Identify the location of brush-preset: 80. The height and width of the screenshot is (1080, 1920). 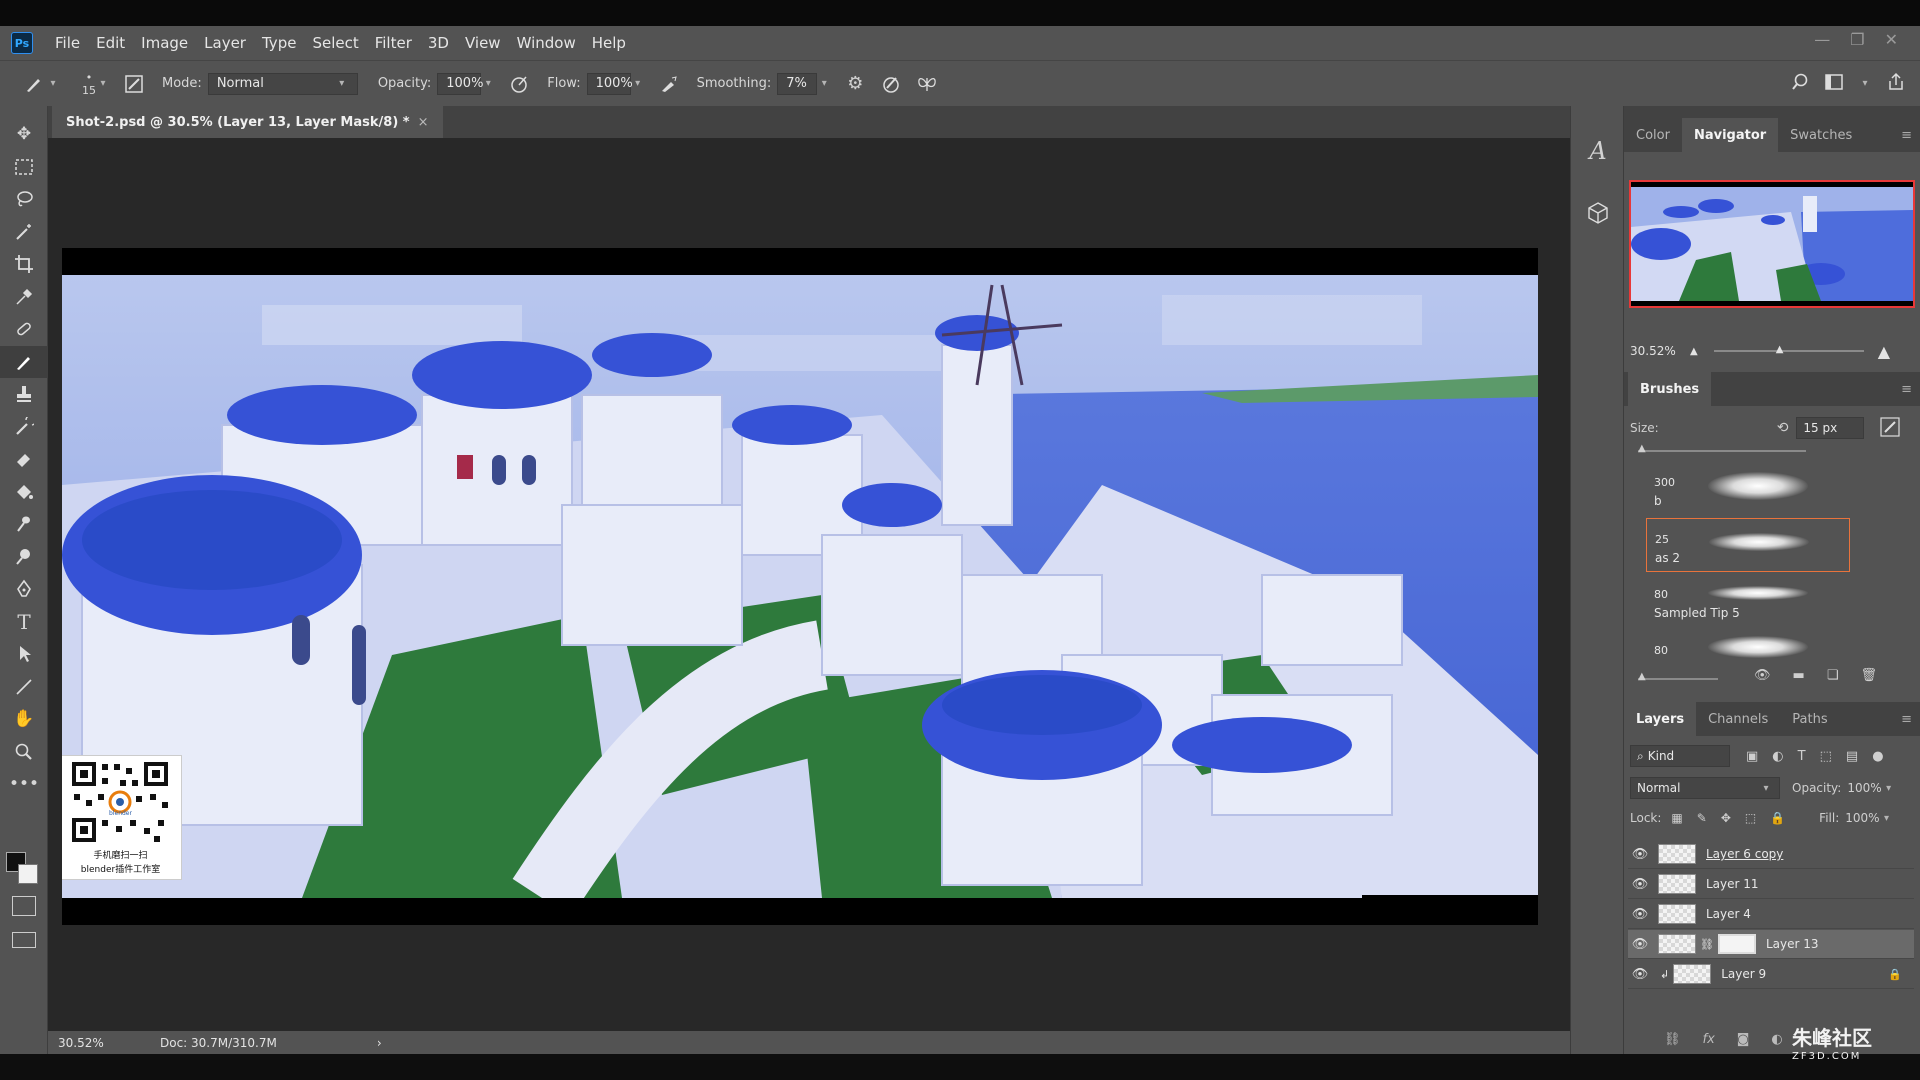
(1748, 648).